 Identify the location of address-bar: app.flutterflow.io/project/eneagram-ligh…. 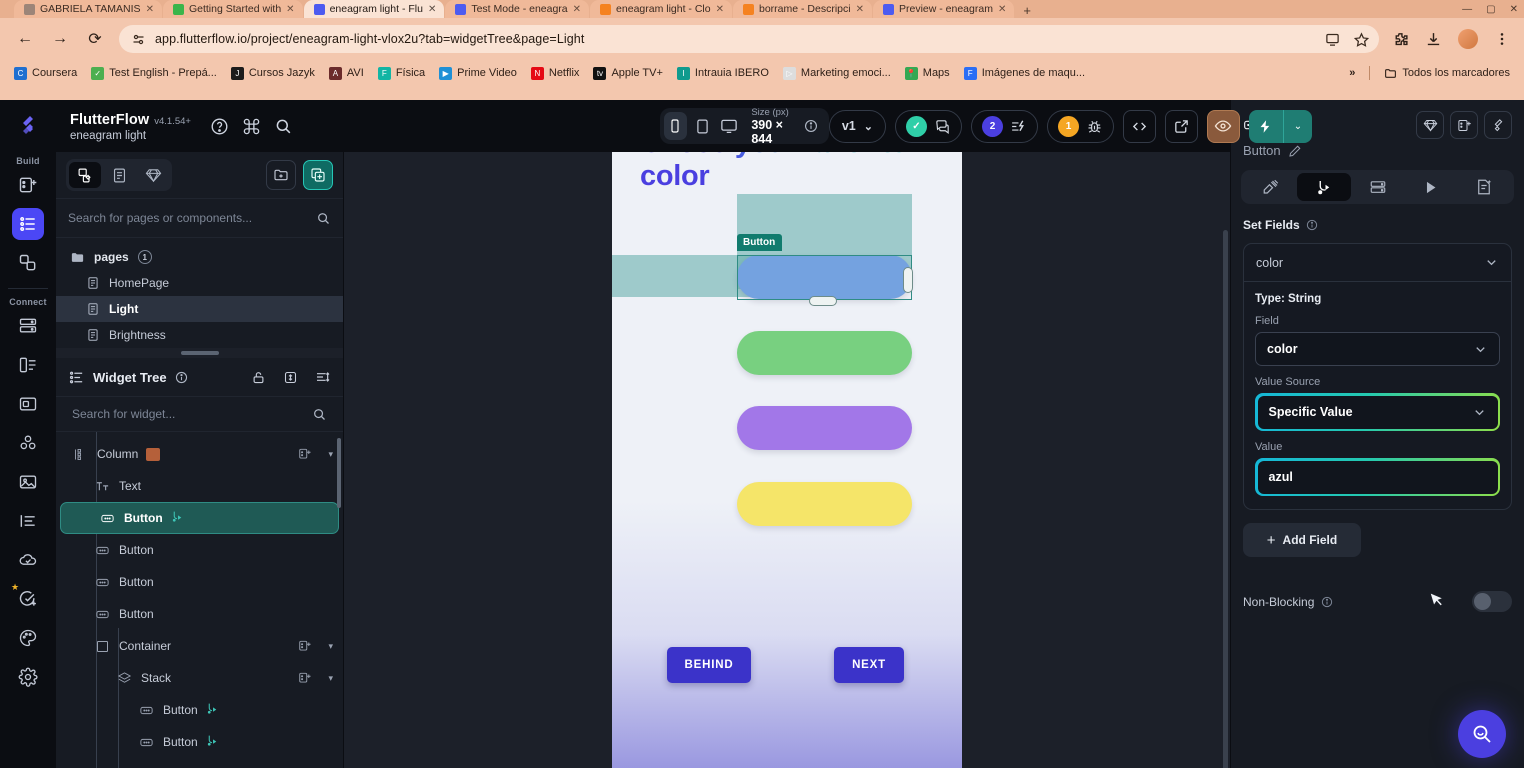
(749, 39).